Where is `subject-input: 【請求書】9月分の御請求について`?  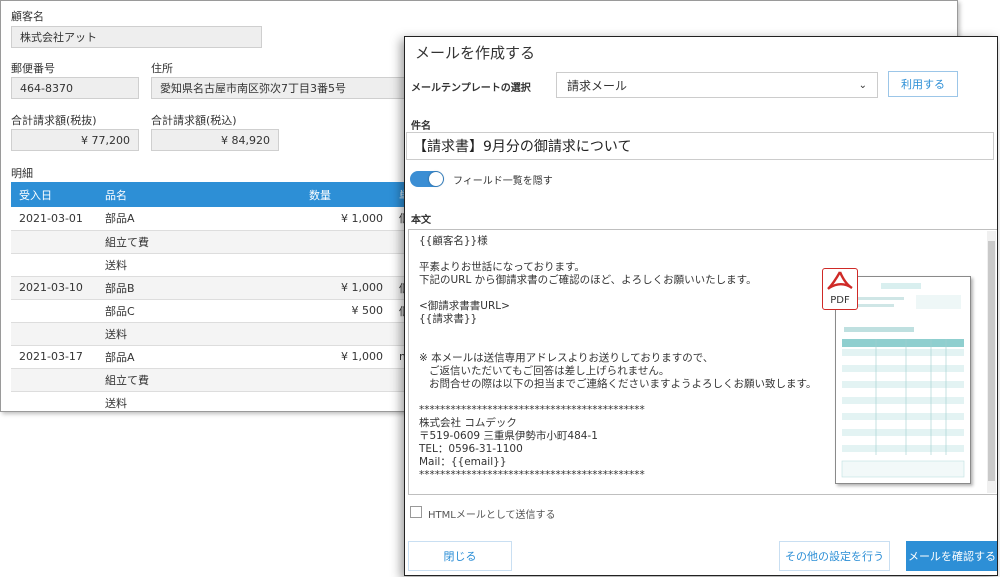 subject-input: 【請求書】9月分の御請求について is located at coordinates (700, 146).